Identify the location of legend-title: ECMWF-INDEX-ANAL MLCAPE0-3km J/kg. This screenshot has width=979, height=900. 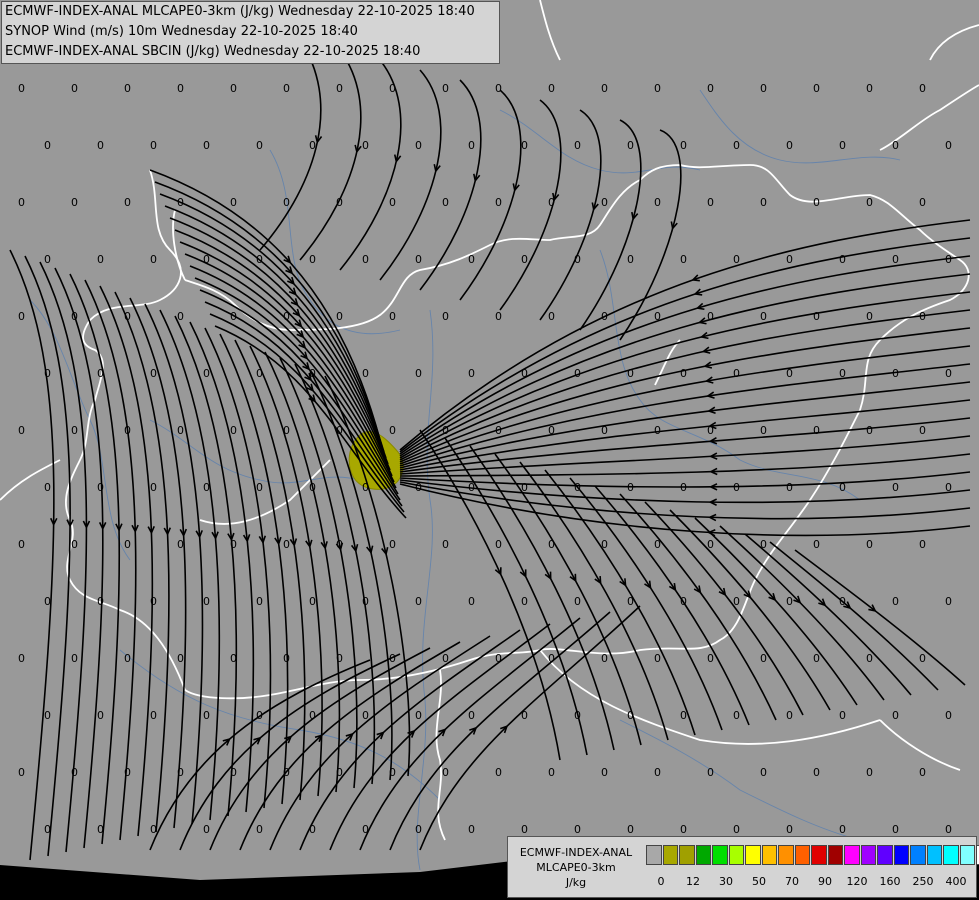
(576, 867).